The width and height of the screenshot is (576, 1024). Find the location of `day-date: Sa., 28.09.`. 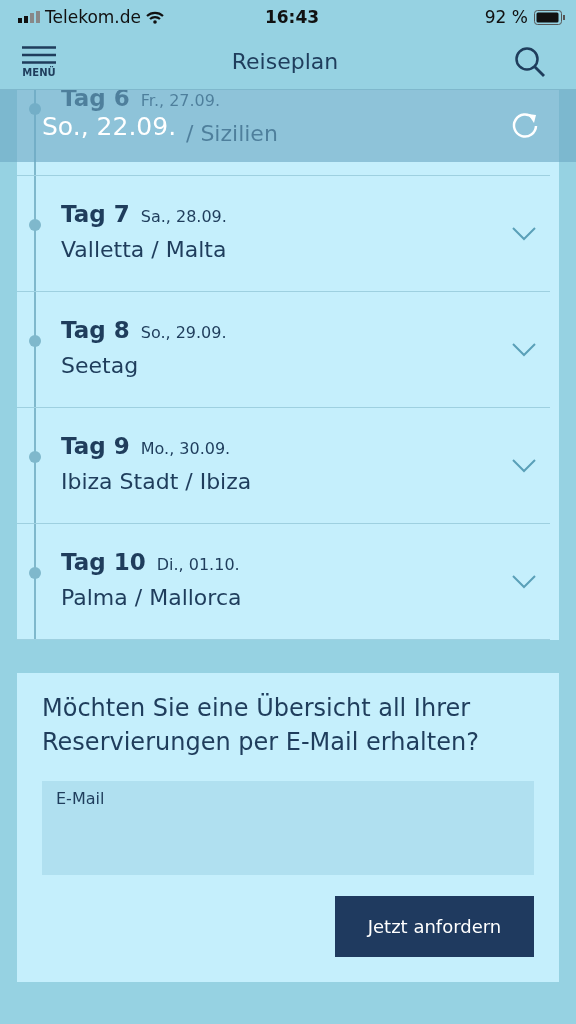

day-date: Sa., 28.09. is located at coordinates (183, 216).